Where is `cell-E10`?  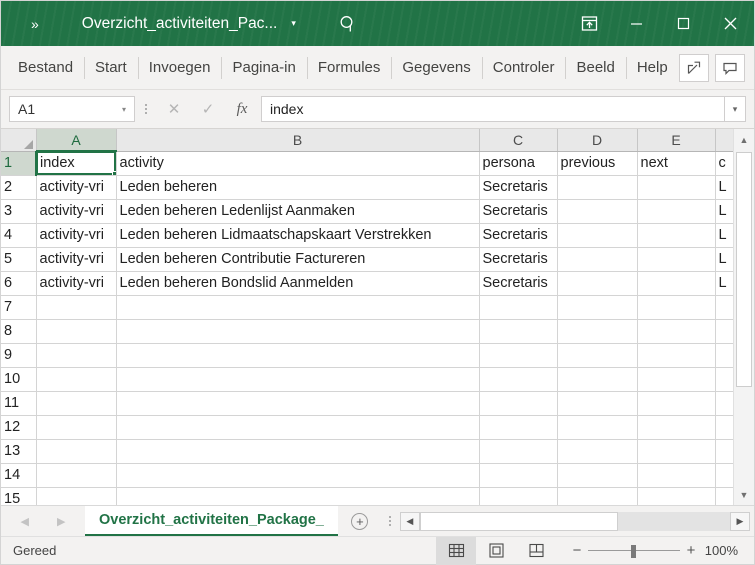
cell-E10 is located at coordinates (676, 379).